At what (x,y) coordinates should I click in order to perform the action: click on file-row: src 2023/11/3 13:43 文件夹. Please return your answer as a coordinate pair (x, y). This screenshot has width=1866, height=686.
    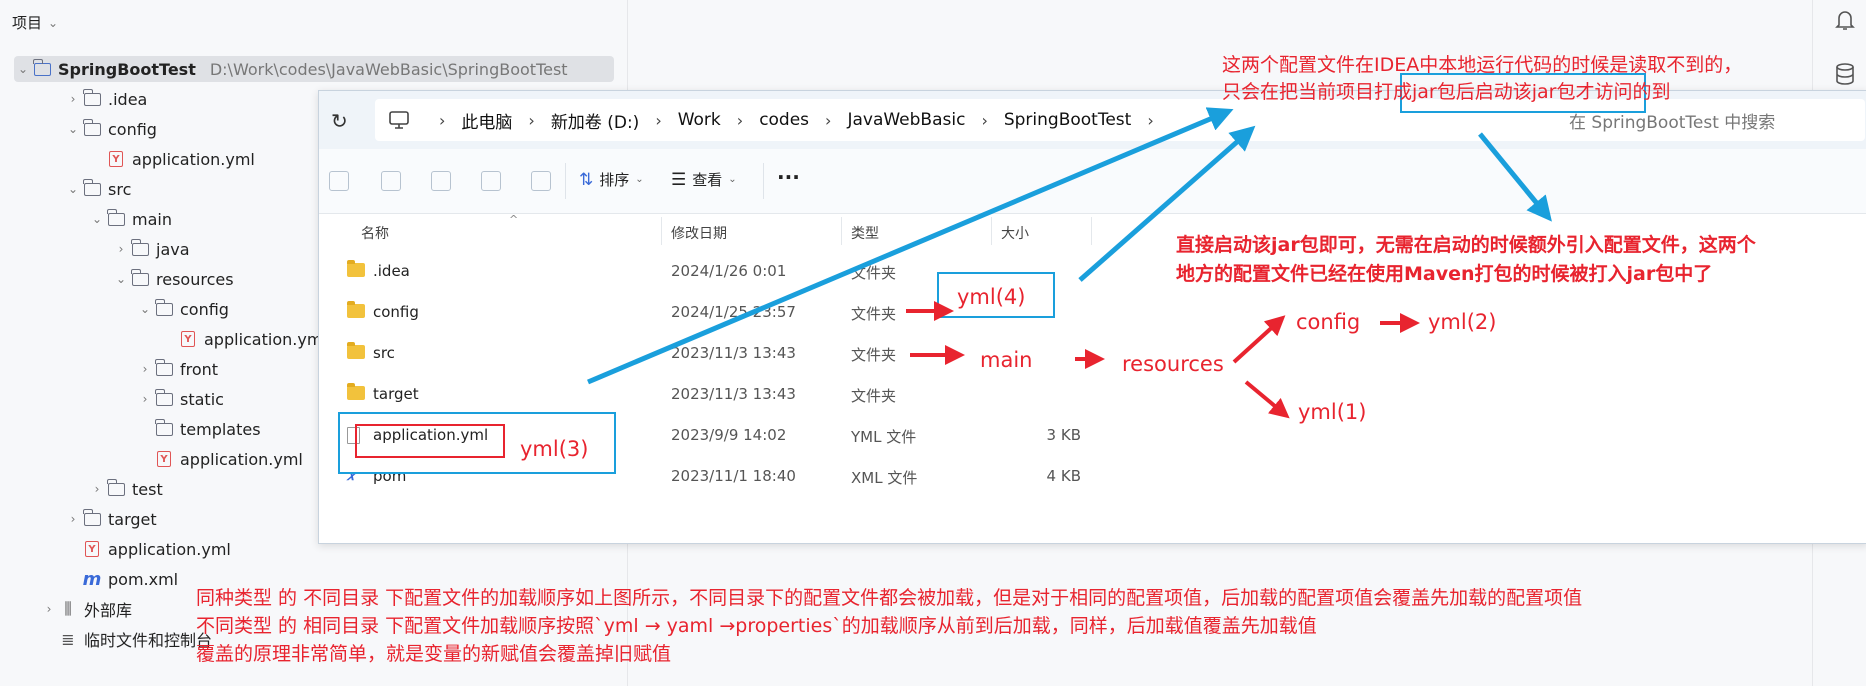
    Looking at the image, I should click on (1092, 353).